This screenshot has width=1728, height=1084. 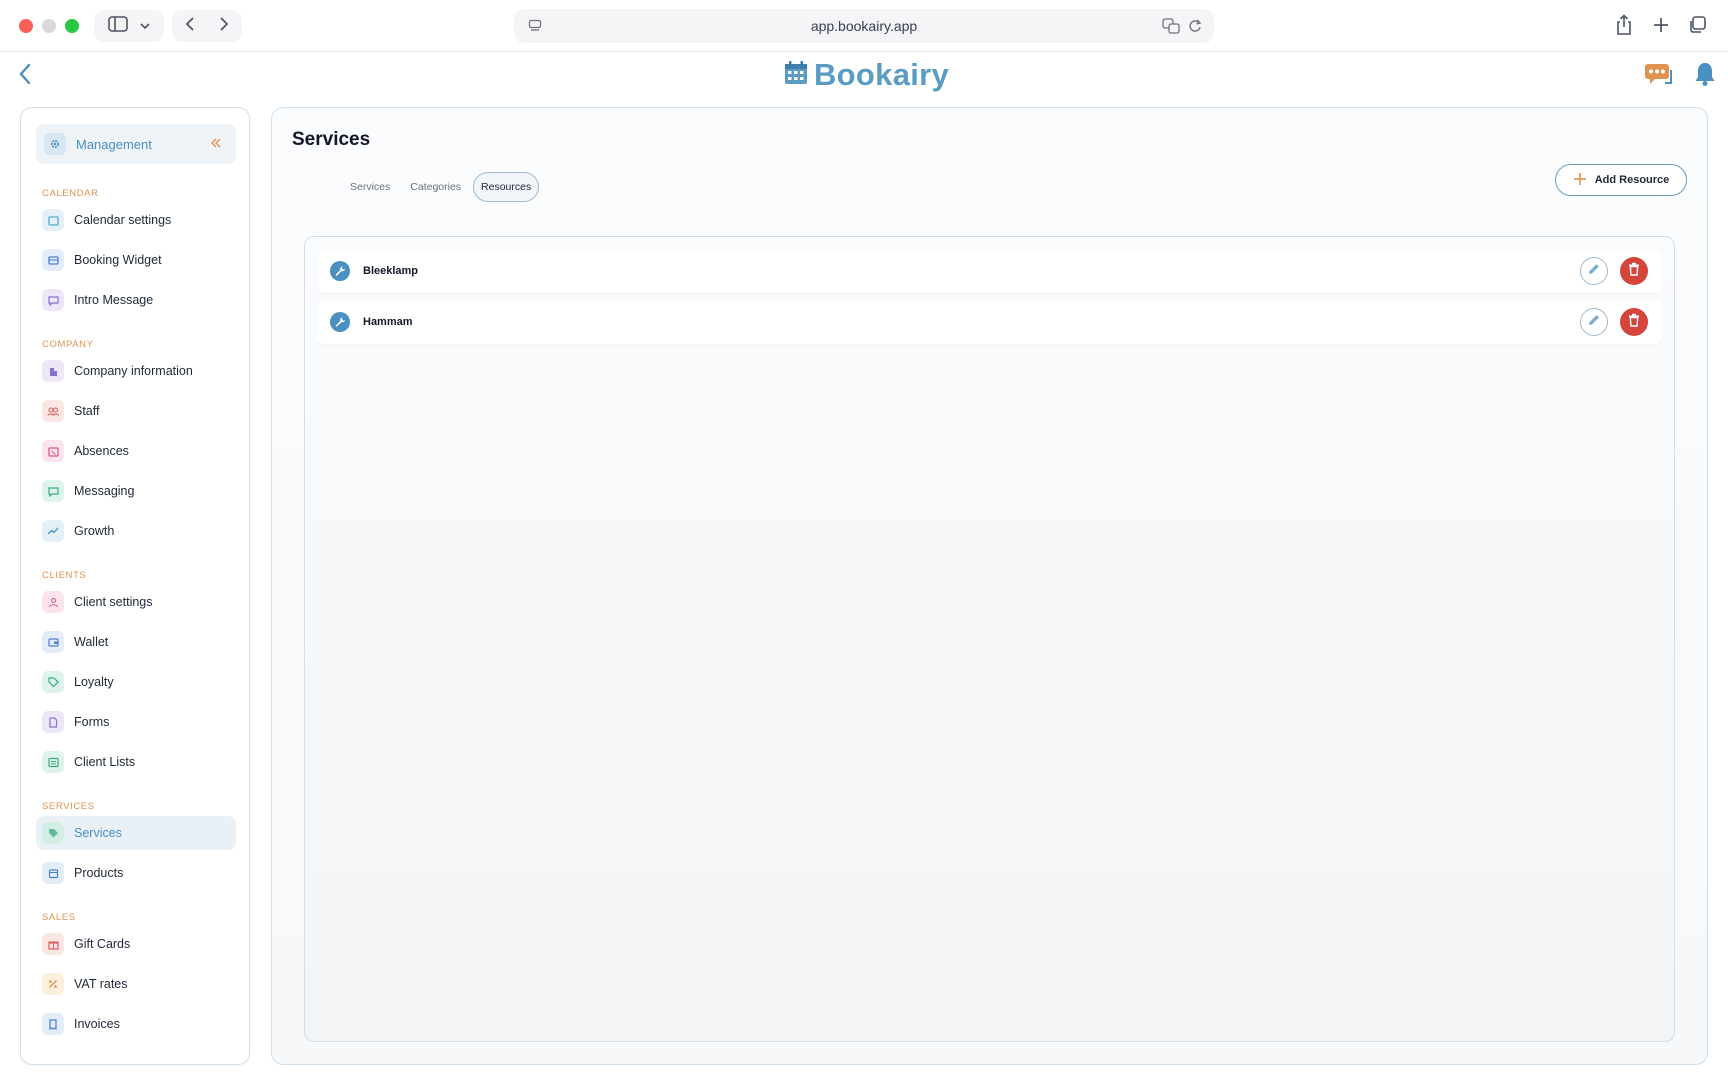 I want to click on calendar-logo-icon, so click(x=796, y=75).